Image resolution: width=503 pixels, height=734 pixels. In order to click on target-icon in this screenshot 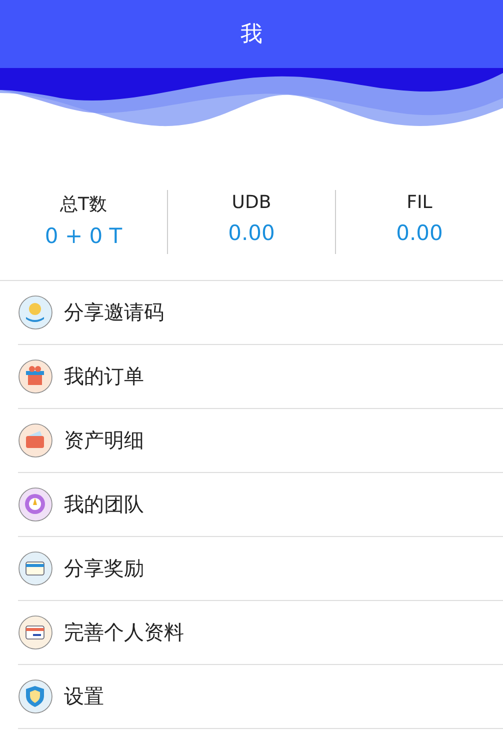, I will do `click(35, 504)`.